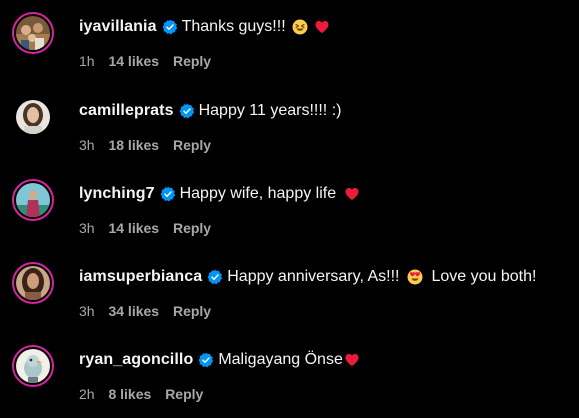 This screenshot has width=579, height=418. I want to click on squinting-face-emoji-icon, so click(300, 27).